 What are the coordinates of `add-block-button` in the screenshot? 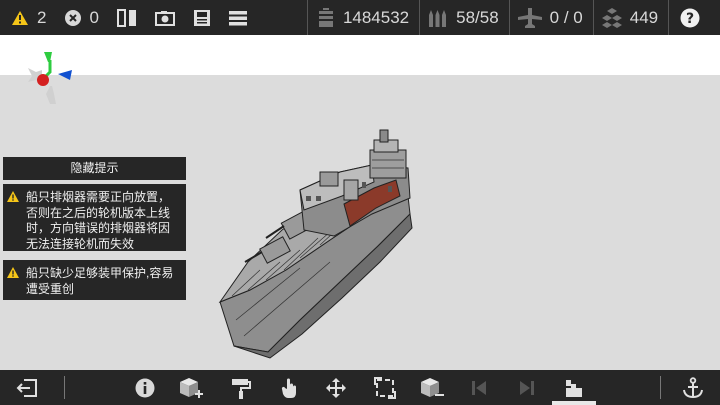 It's located at (191, 387).